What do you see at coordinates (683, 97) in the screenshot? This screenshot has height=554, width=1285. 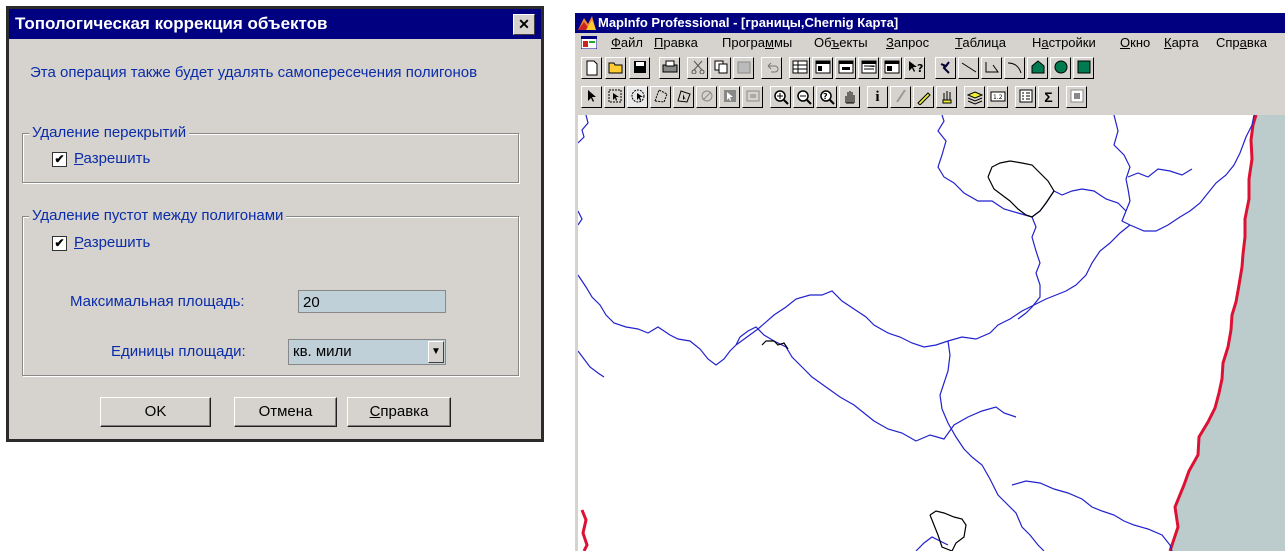 I see `boundary-select-icon` at bounding box center [683, 97].